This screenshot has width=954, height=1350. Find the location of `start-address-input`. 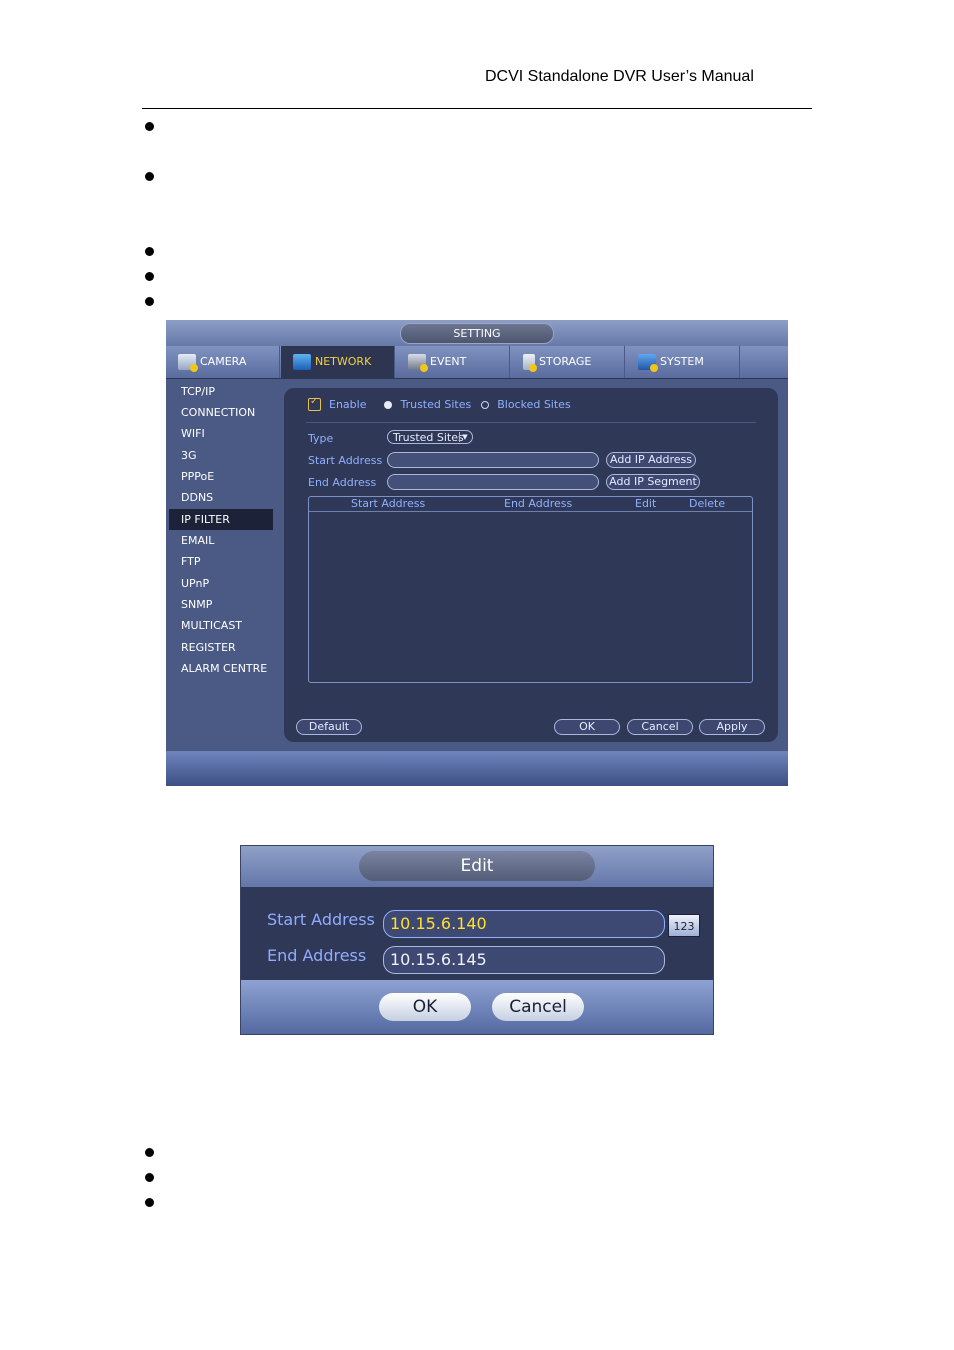

start-address-input is located at coordinates (493, 460).